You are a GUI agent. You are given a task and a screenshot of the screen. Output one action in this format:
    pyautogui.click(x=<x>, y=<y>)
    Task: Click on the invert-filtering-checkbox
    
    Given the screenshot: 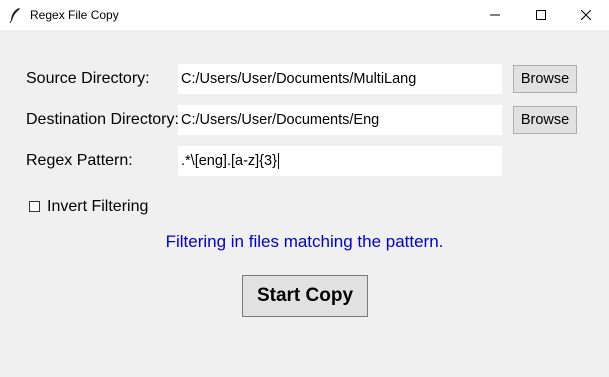 What is the action you would take?
    pyautogui.click(x=34, y=206)
    